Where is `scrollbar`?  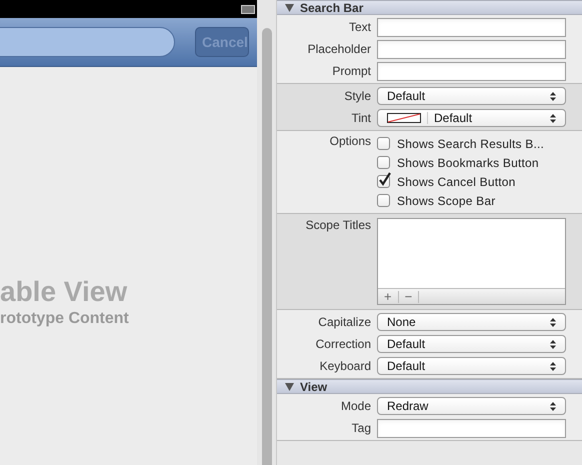
scrollbar is located at coordinates (267, 246).